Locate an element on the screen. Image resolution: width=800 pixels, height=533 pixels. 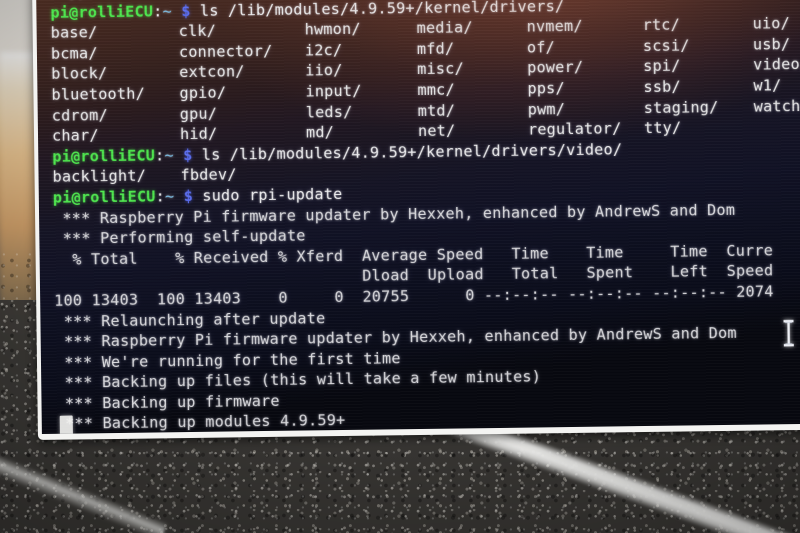
ls-entry: mfd/ is located at coordinates (435, 48).